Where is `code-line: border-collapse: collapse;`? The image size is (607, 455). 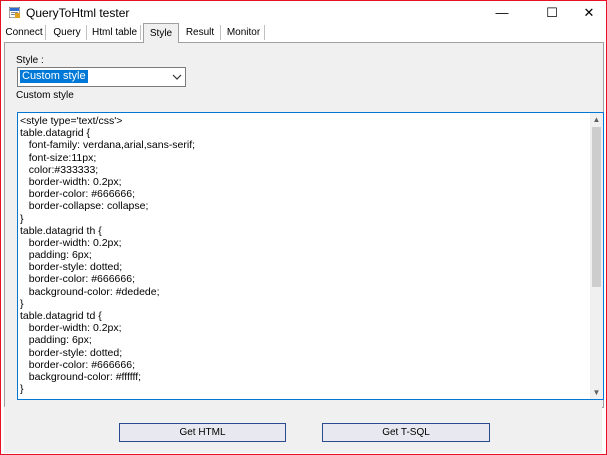
code-line: border-collapse: collapse; is located at coordinates (84, 206).